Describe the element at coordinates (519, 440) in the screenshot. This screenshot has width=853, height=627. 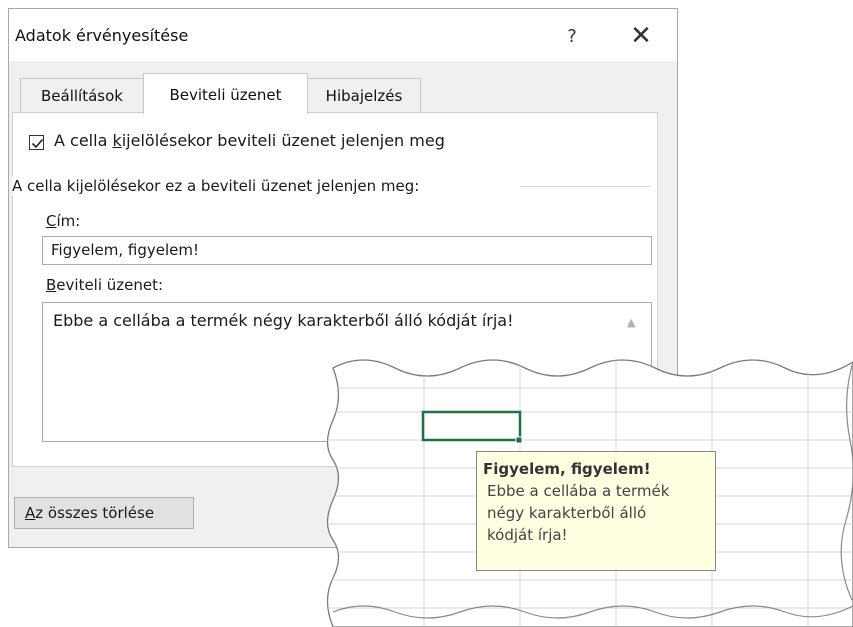
I see `fill-handle` at that location.